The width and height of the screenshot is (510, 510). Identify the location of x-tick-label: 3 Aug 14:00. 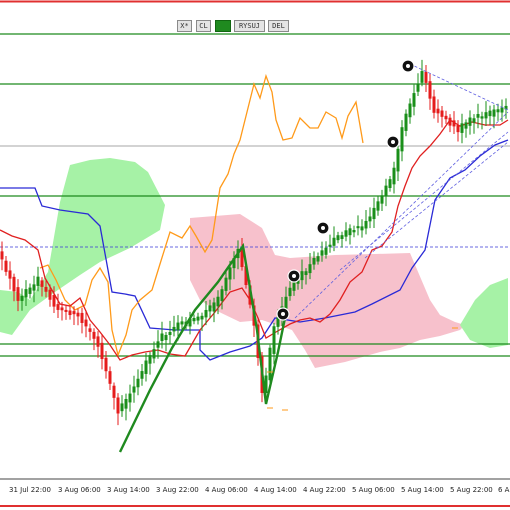
(128, 490).